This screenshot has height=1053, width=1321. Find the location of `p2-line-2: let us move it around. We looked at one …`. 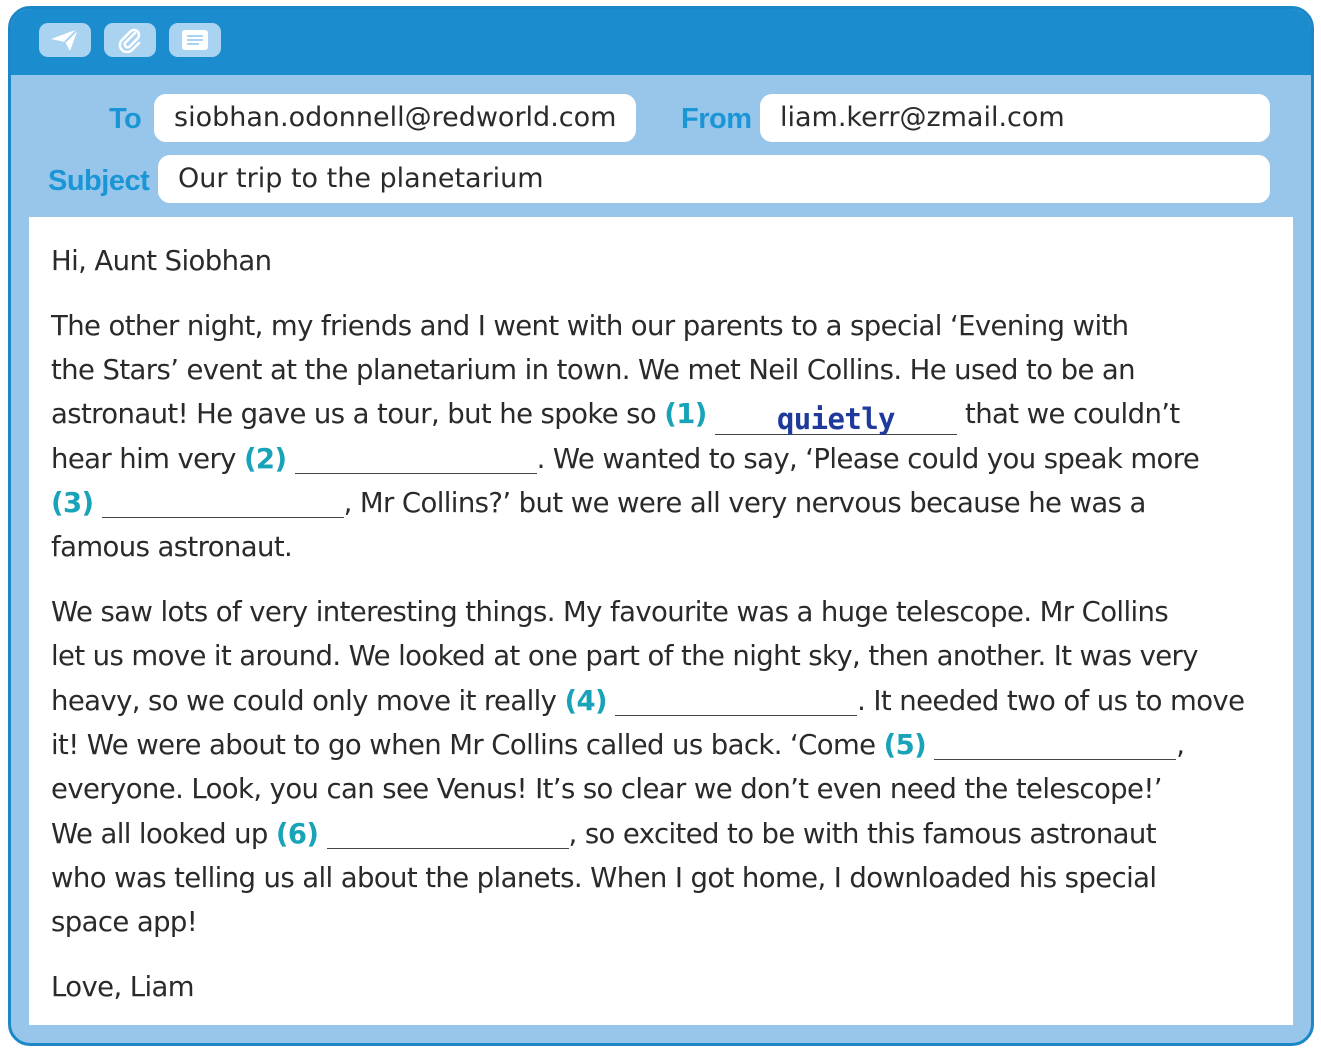

p2-line-2: let us move it around. We looked at one … is located at coordinates (625, 656).